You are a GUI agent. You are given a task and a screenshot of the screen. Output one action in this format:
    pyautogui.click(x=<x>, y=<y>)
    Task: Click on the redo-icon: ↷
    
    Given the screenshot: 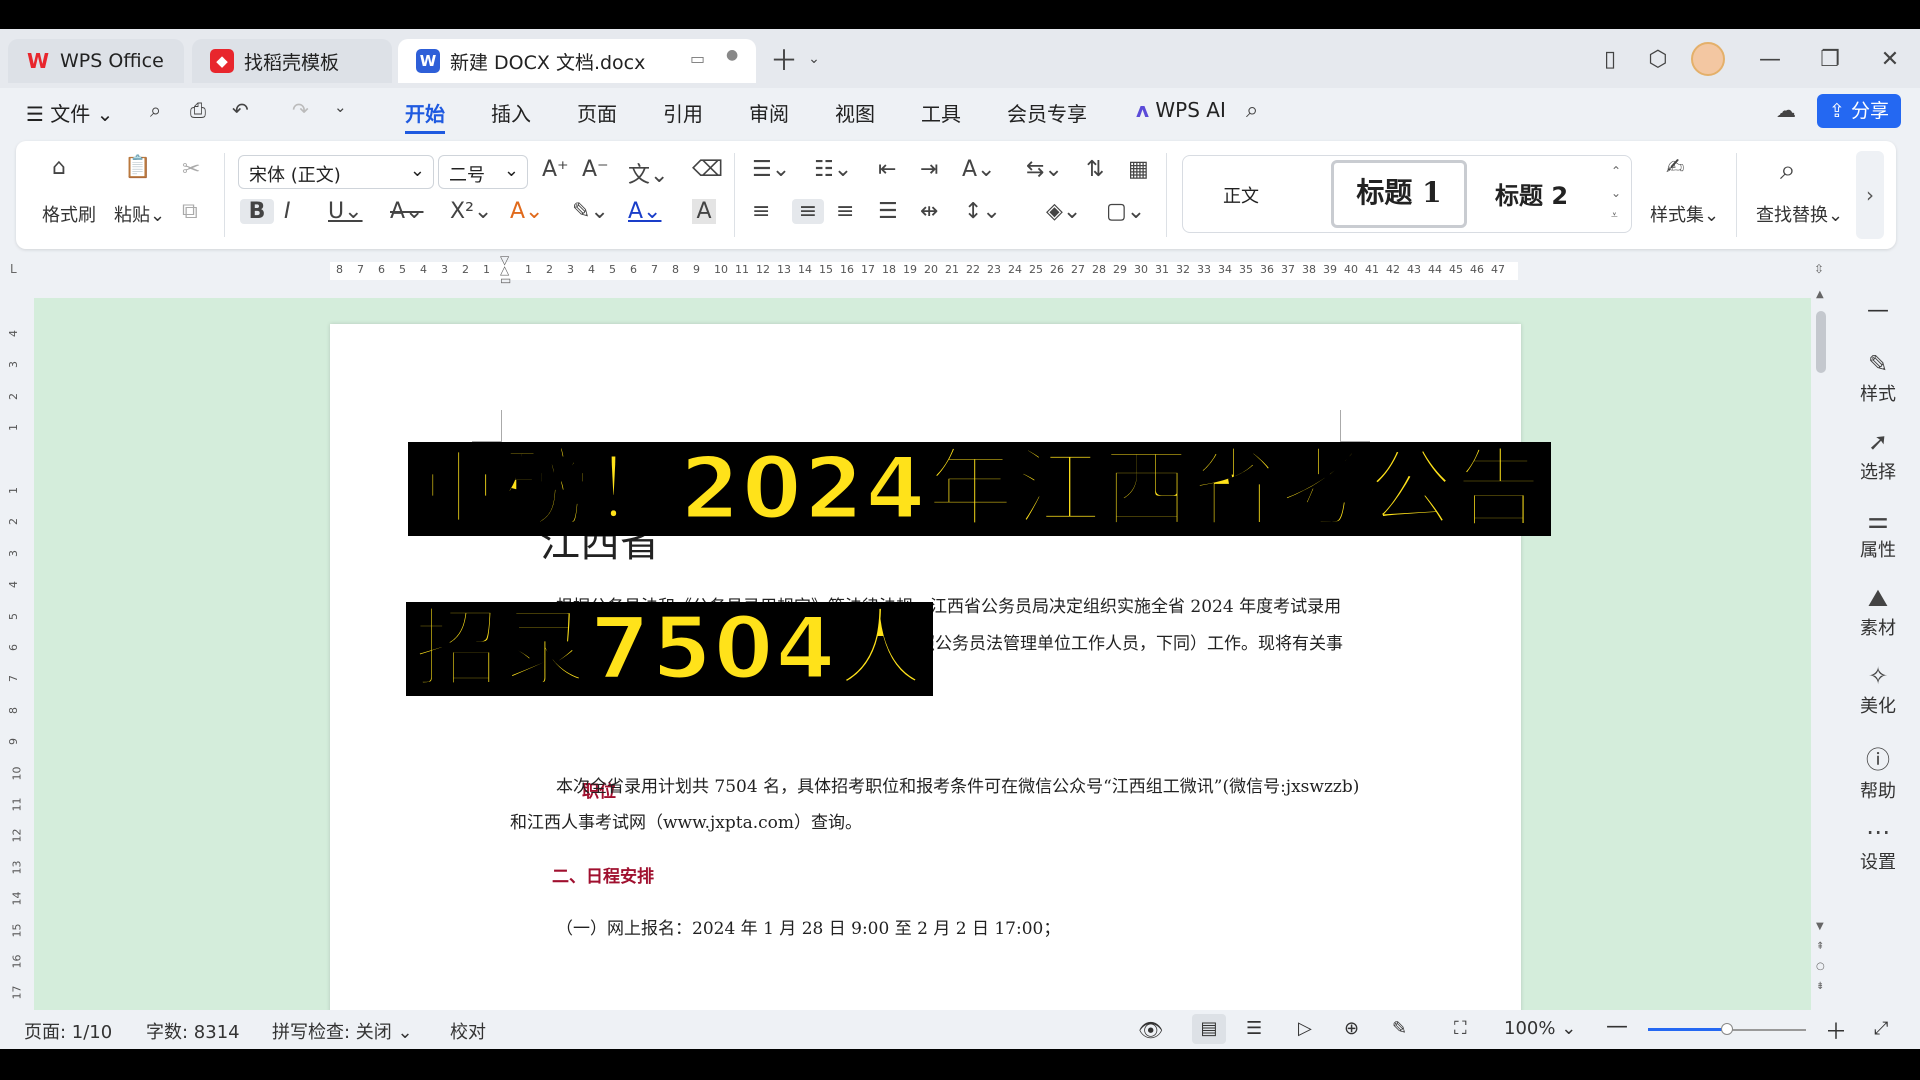 What is the action you would take?
    pyautogui.click(x=300, y=110)
    